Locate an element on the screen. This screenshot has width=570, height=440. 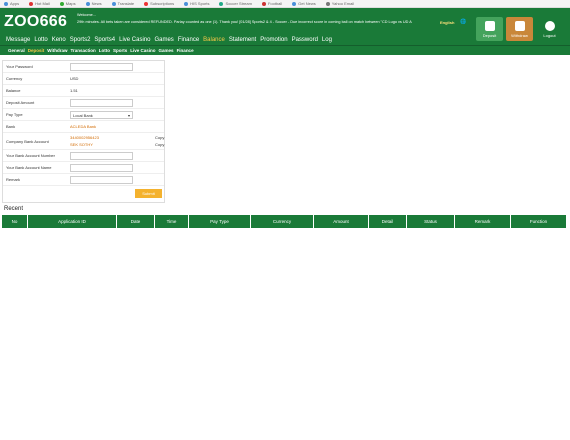
your-bank-number-input is located at coordinates (101, 156).